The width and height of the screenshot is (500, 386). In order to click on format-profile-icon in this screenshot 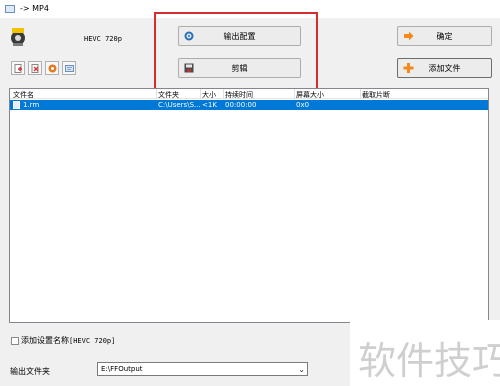, I will do `click(18, 37)`.